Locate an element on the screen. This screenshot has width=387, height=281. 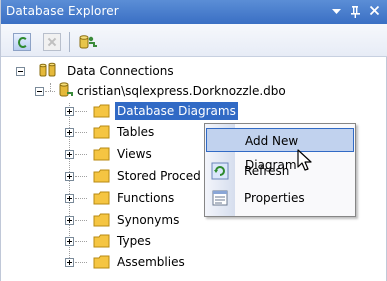
tree-label: Assemblies is located at coordinates (151, 262).